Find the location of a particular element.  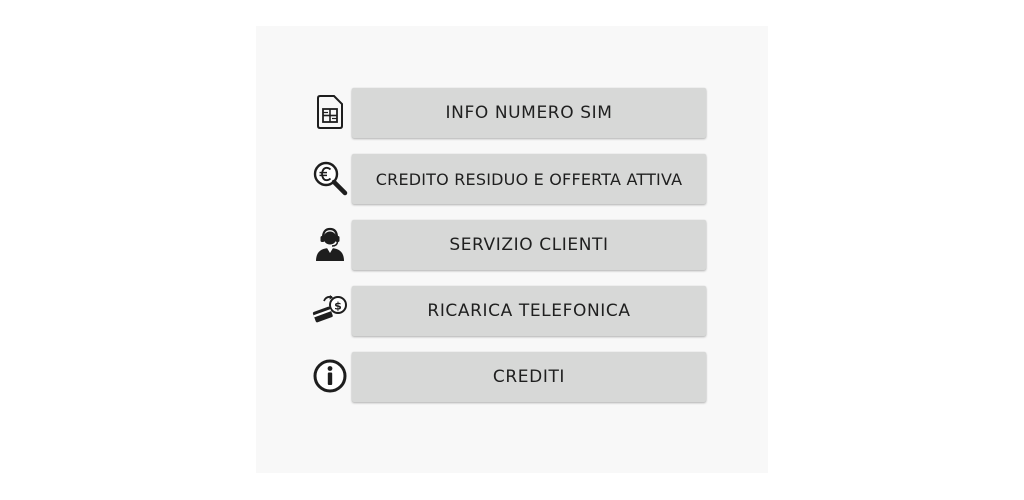

crediti-button: CREDITI is located at coordinates (529, 377).